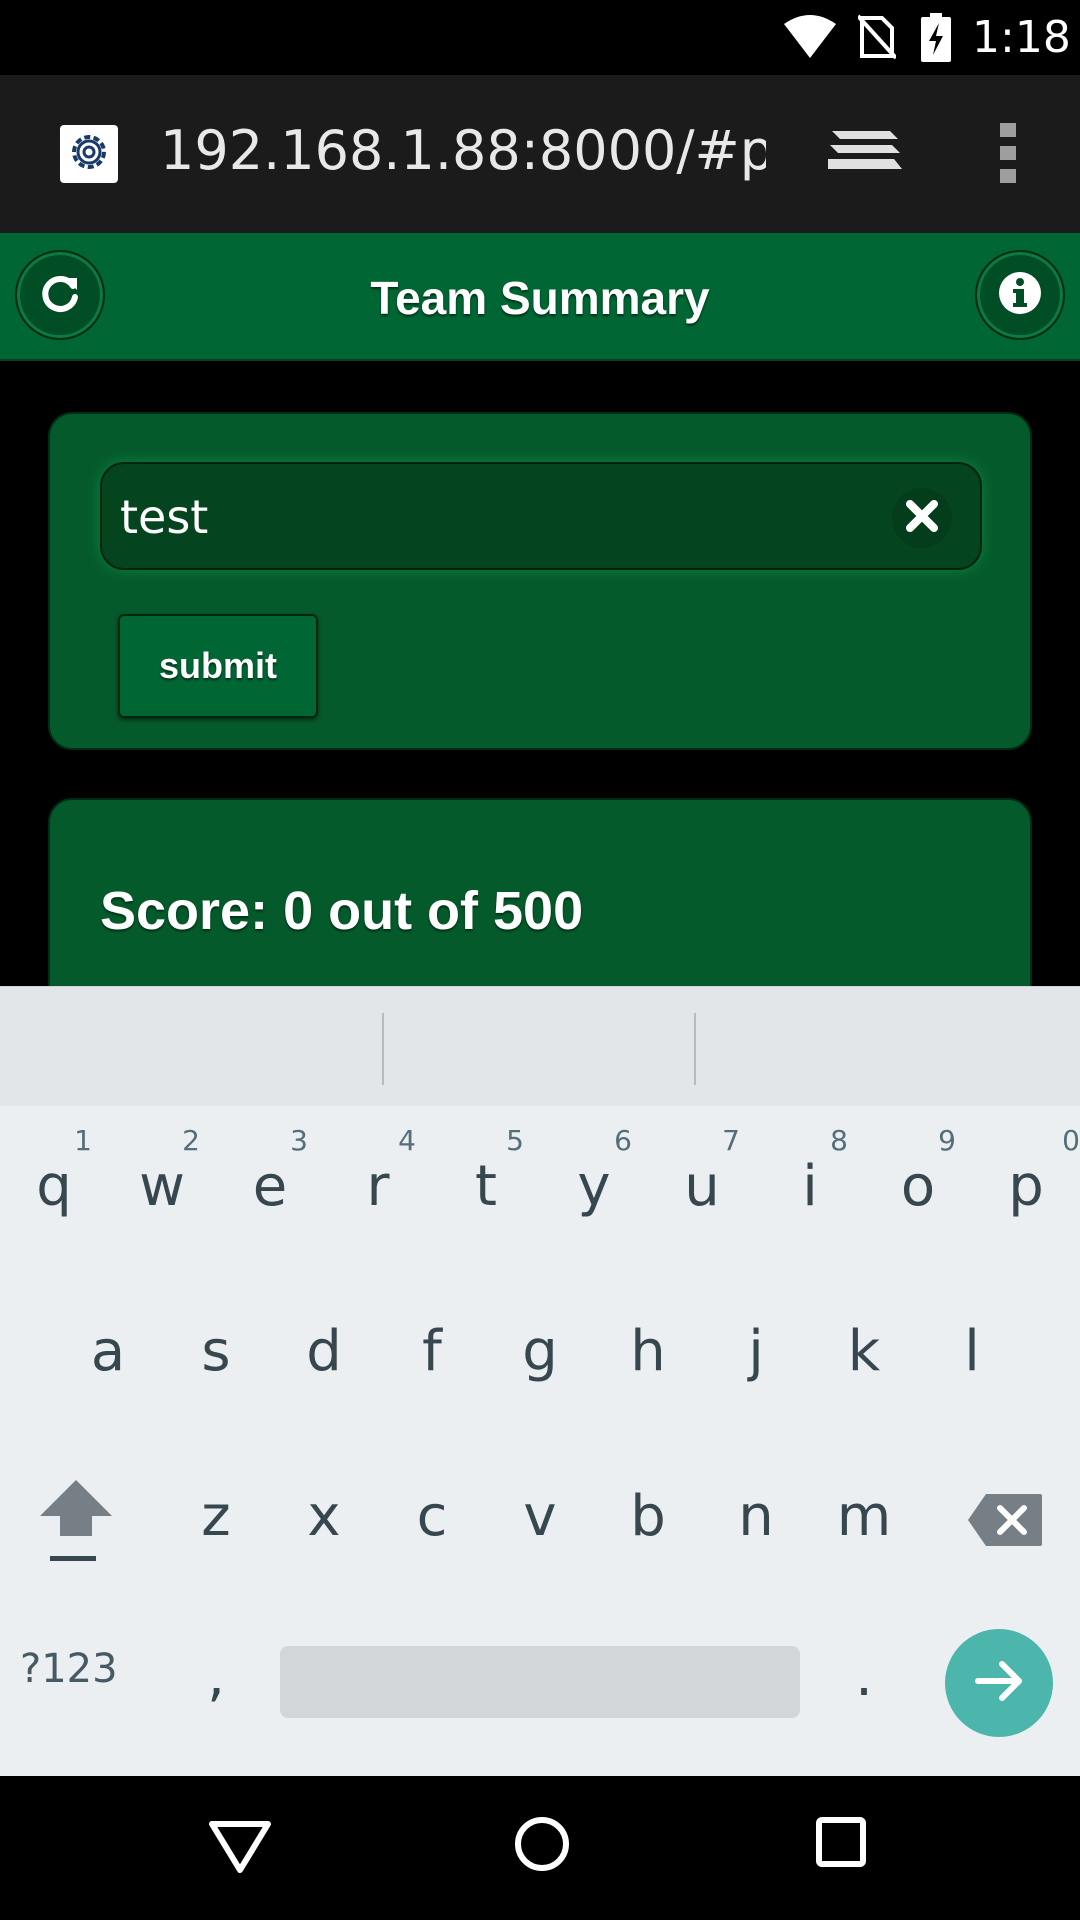 The height and width of the screenshot is (1920, 1080). What do you see at coordinates (1021, 37) in the screenshot?
I see `status-time: 1:18` at bounding box center [1021, 37].